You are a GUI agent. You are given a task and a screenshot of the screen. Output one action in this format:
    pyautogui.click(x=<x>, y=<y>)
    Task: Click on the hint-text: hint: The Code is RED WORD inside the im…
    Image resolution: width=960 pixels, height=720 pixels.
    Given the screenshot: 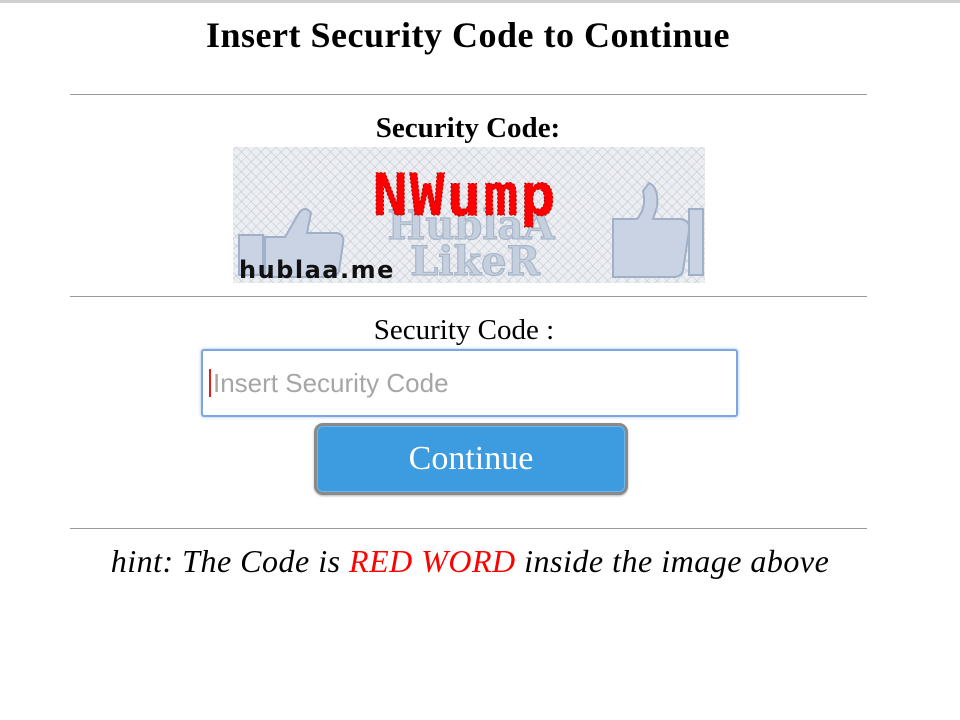 What is the action you would take?
    pyautogui.click(x=470, y=561)
    